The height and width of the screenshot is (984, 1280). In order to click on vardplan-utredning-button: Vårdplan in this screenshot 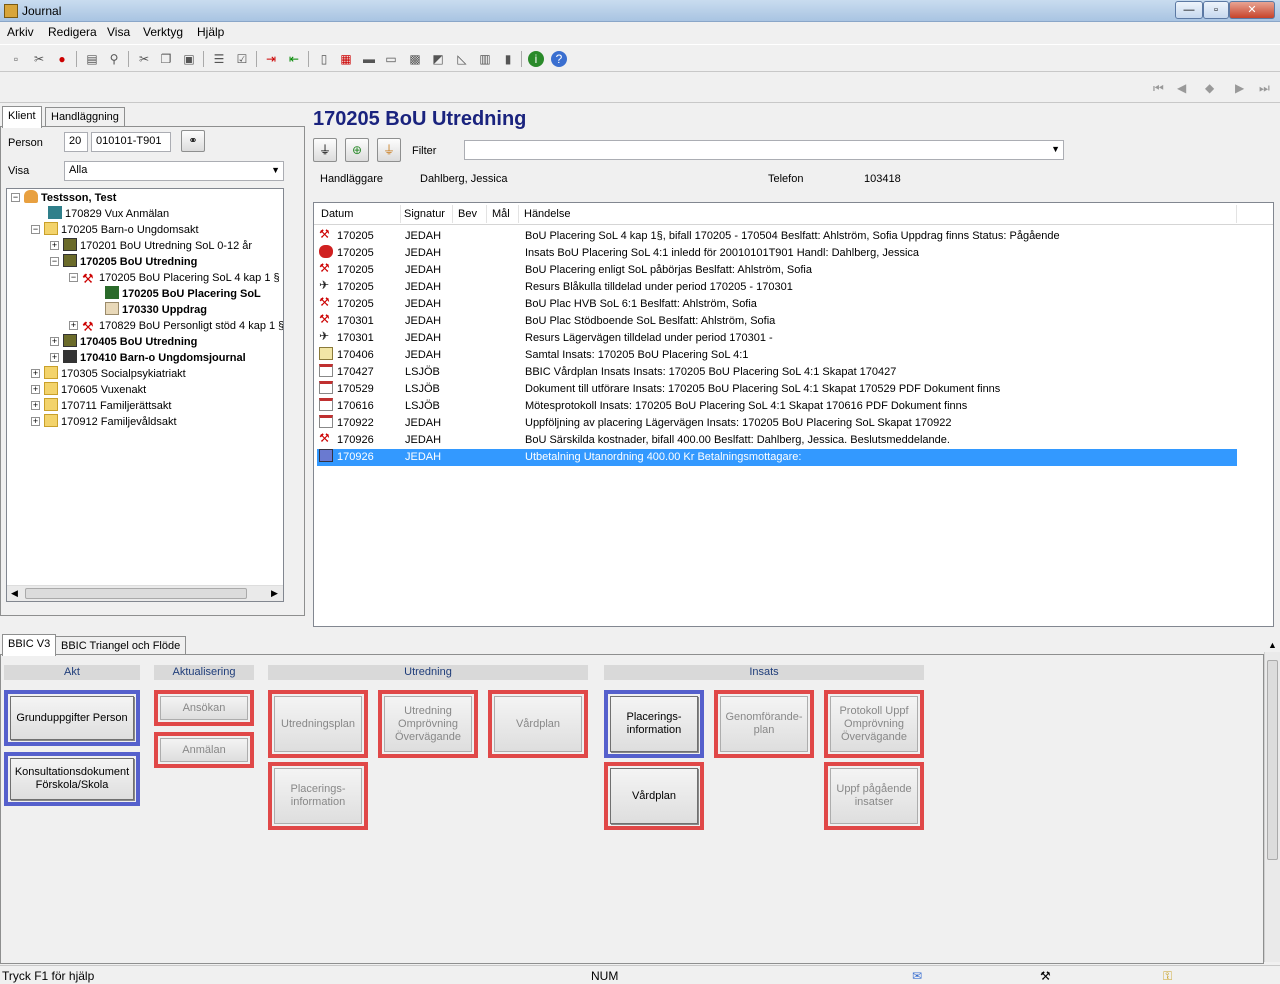, I will do `click(538, 724)`.